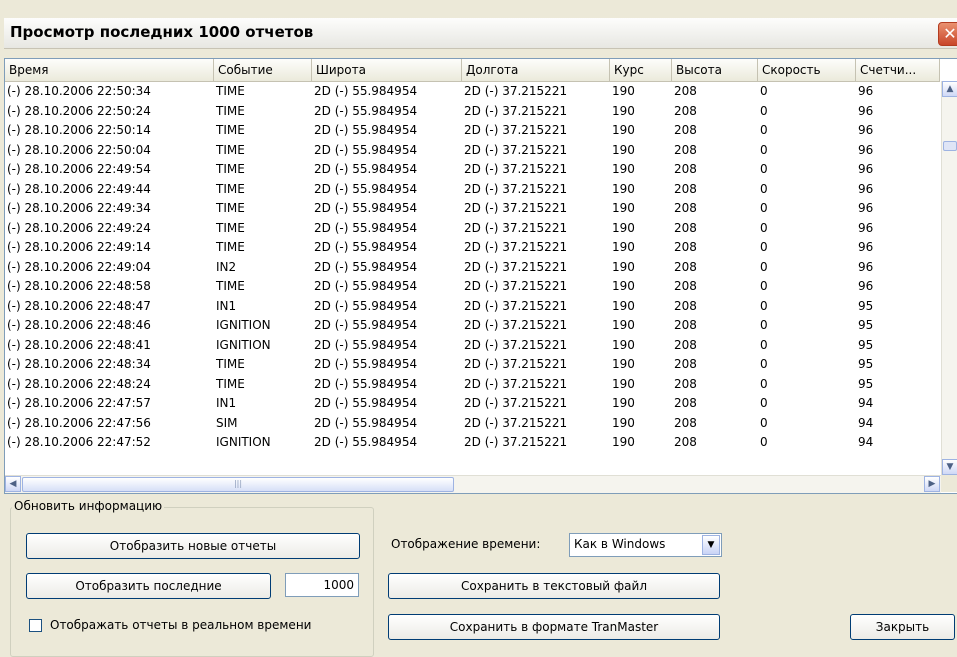  What do you see at coordinates (79, 169) in the screenshot?
I see `table-cell: (-) 28.10.2006 22:49:54` at bounding box center [79, 169].